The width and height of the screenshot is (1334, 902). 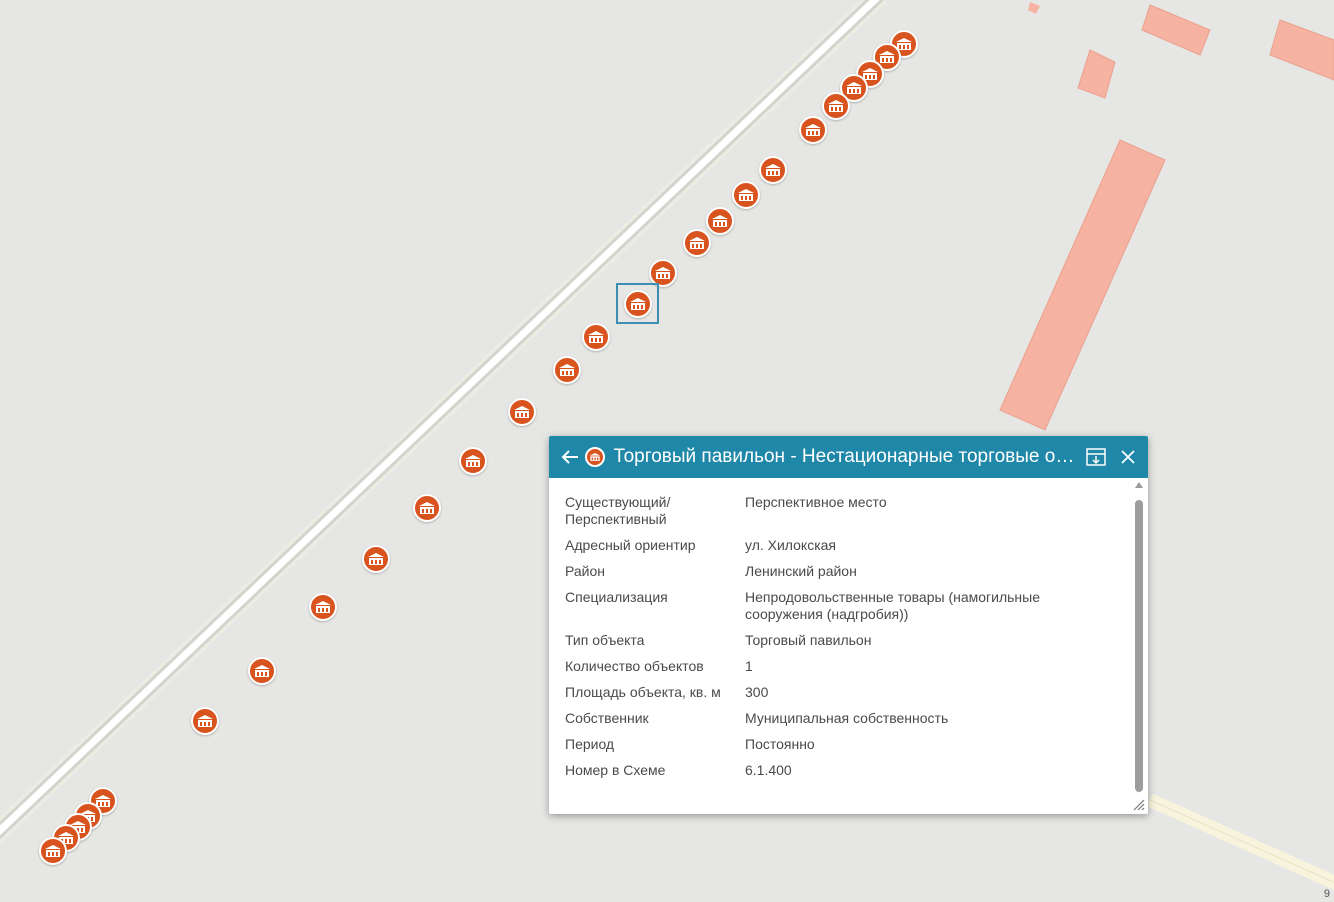 I want to click on attribute-row: Тип объекта Торговый павильон, so click(x=847, y=640).